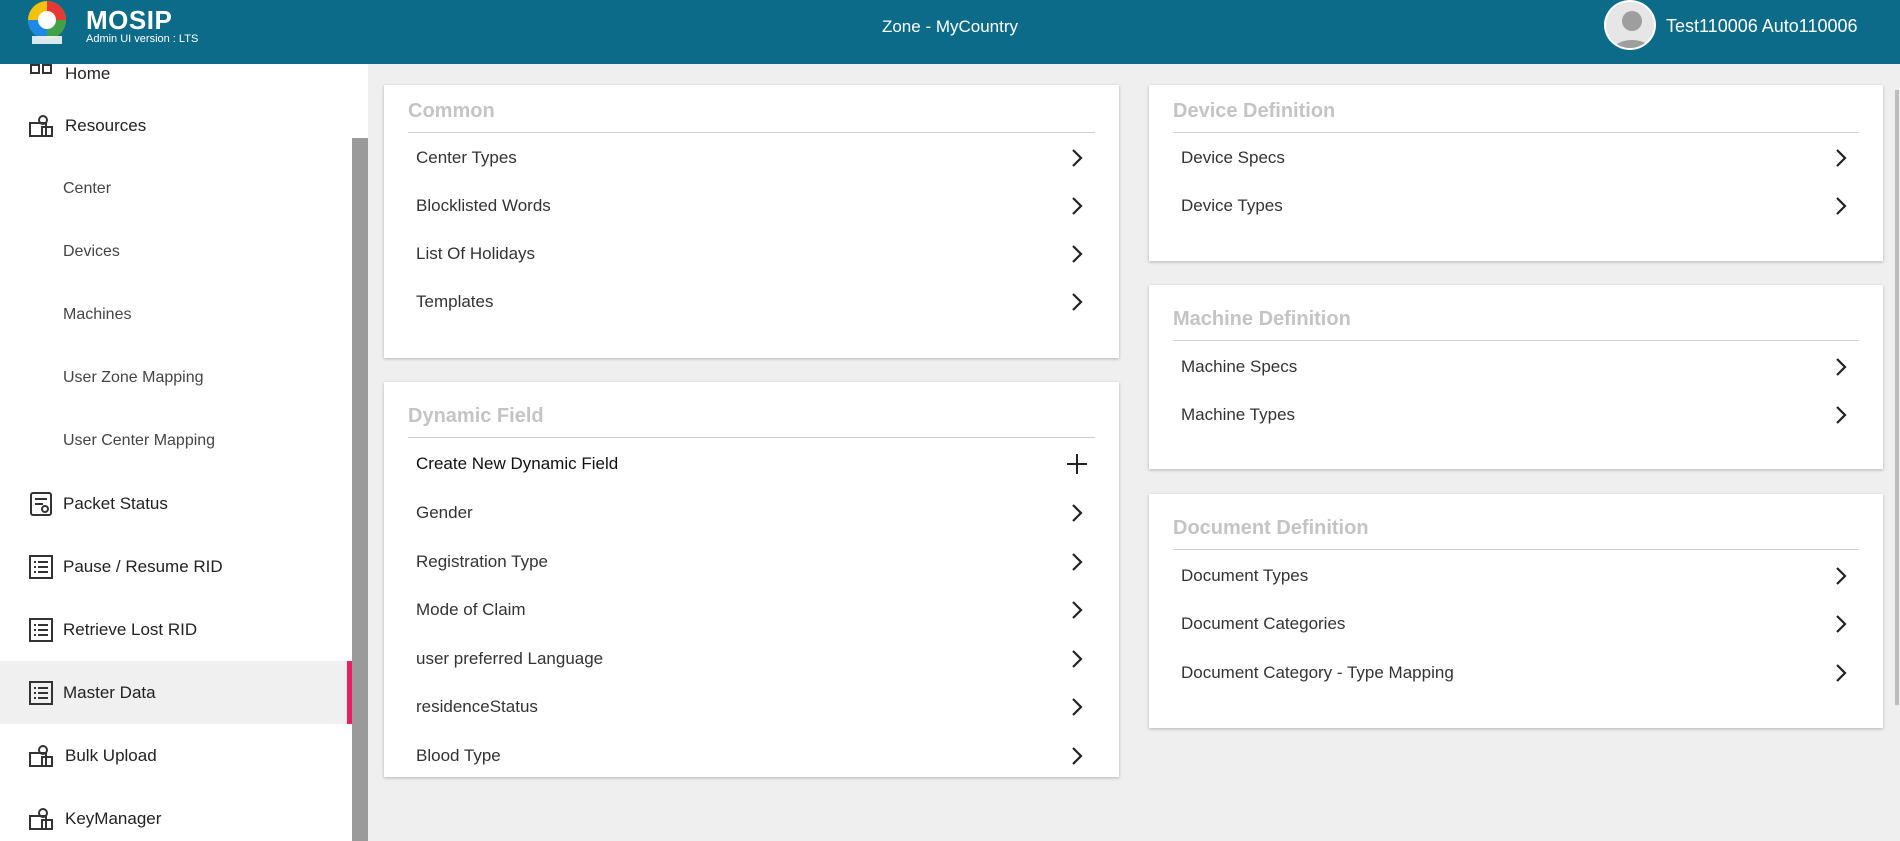 The height and width of the screenshot is (841, 1900). I want to click on sidebar-item-master-data: Master Data, so click(176, 692).